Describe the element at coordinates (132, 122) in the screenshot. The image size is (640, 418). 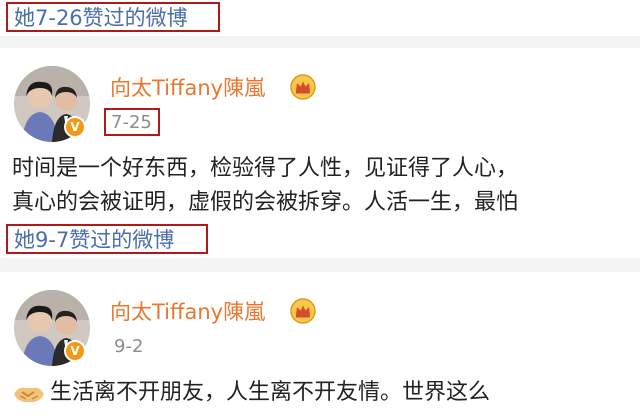
I see `post-date: 7-25` at that location.